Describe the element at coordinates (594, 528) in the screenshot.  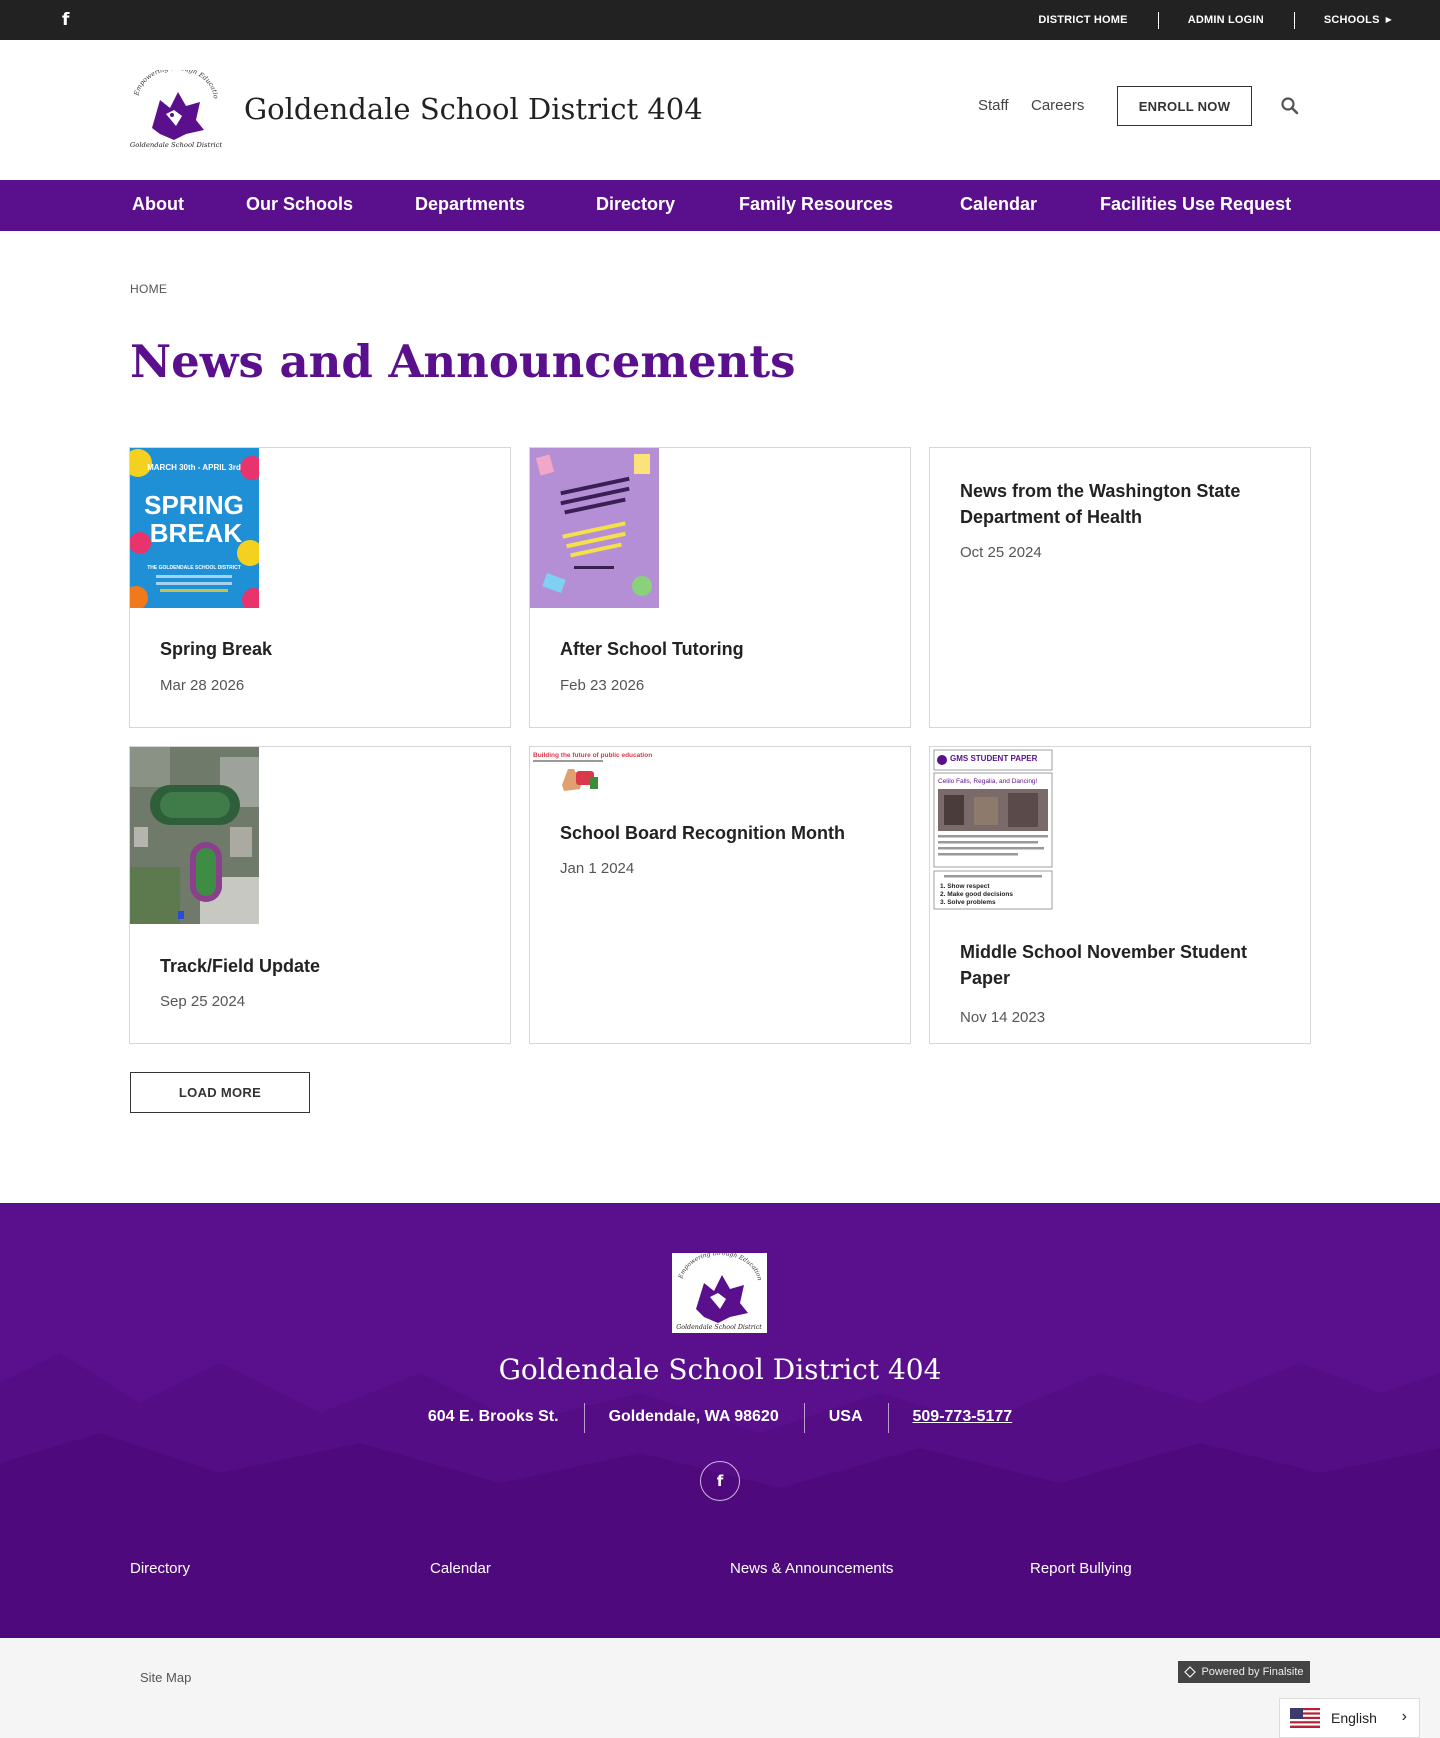
I see `tutoring-thumbnail` at that location.